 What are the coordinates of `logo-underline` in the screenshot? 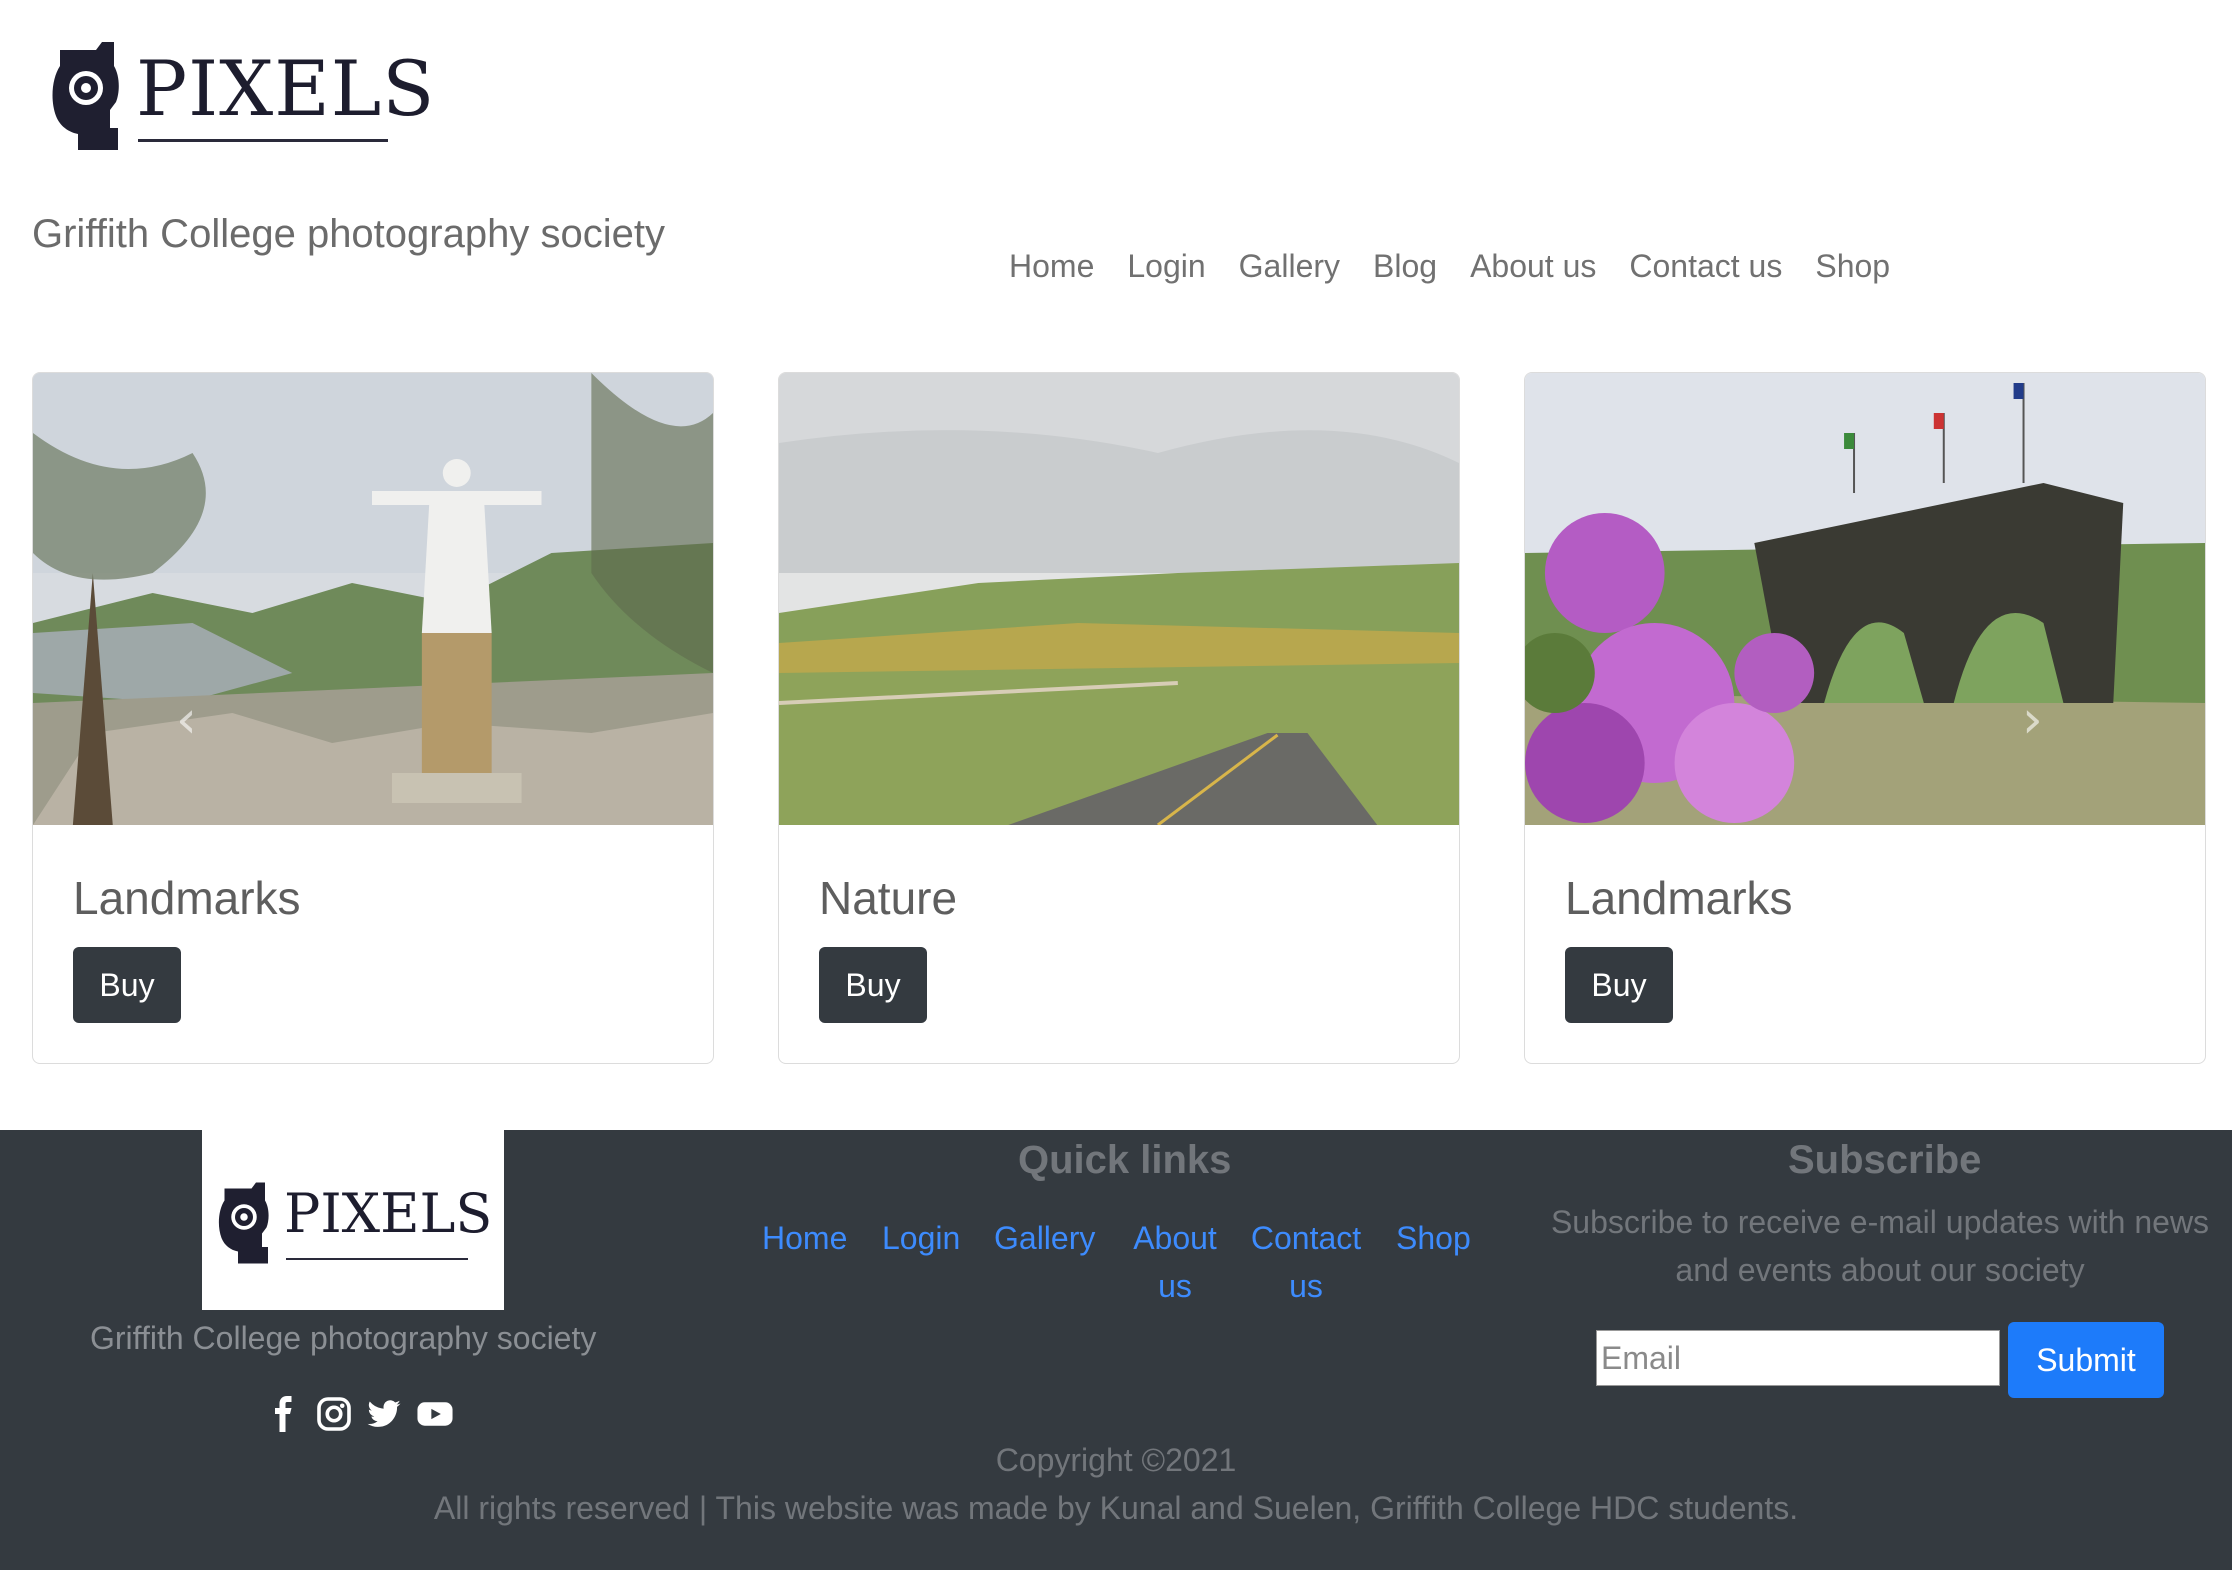 It's located at (263, 140).